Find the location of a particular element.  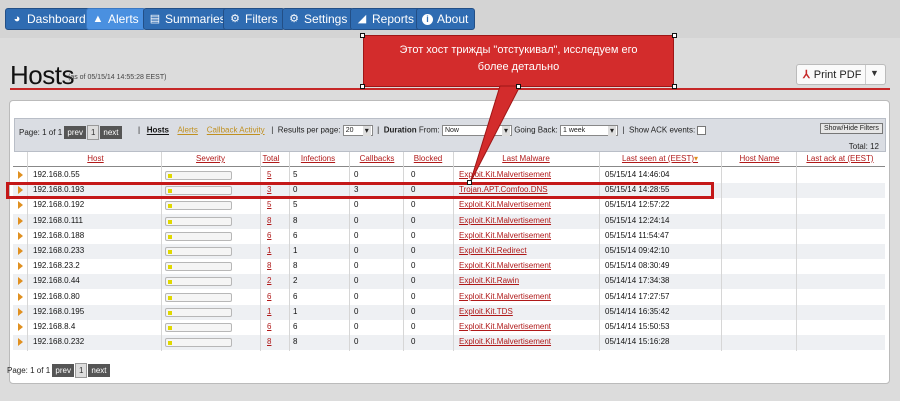

from-select: Now is located at coordinates (476, 130).